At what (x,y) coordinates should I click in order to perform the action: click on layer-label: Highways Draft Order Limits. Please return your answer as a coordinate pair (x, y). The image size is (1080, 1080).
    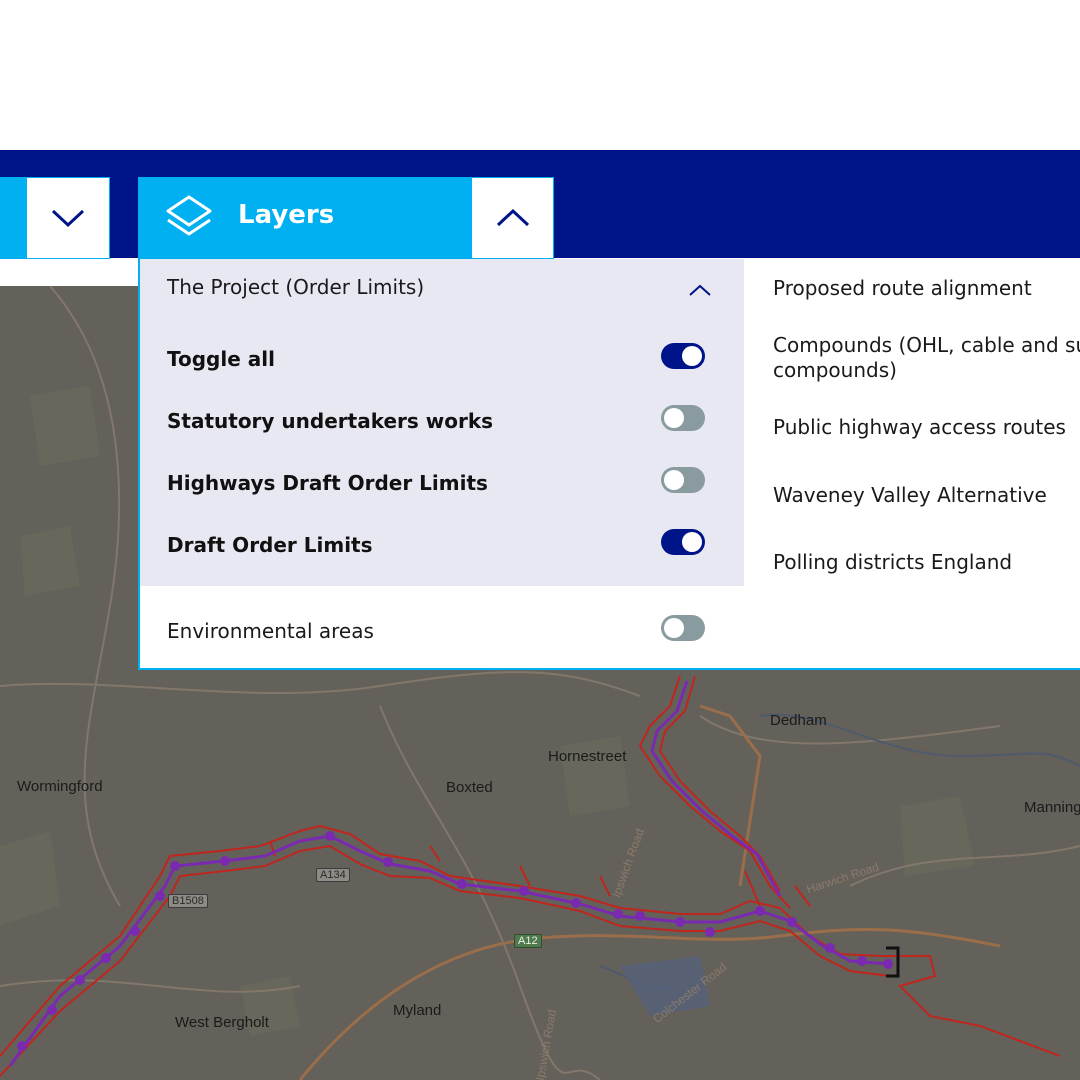
    Looking at the image, I should click on (327, 483).